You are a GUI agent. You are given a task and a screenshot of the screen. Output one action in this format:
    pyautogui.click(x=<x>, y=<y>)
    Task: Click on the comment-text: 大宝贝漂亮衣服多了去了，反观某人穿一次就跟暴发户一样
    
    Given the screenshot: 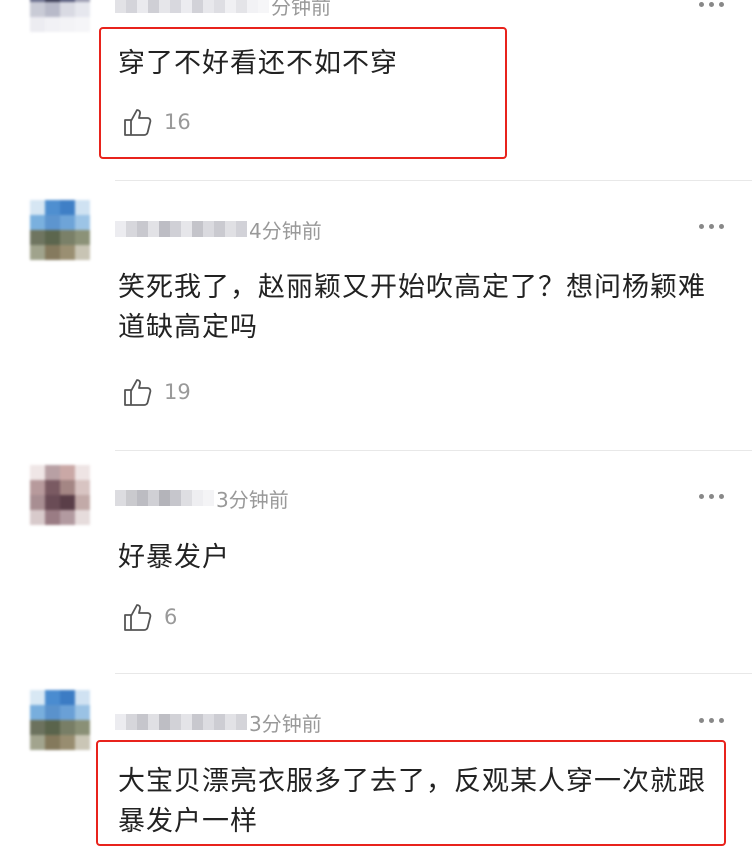 What is the action you would take?
    pyautogui.click(x=412, y=801)
    